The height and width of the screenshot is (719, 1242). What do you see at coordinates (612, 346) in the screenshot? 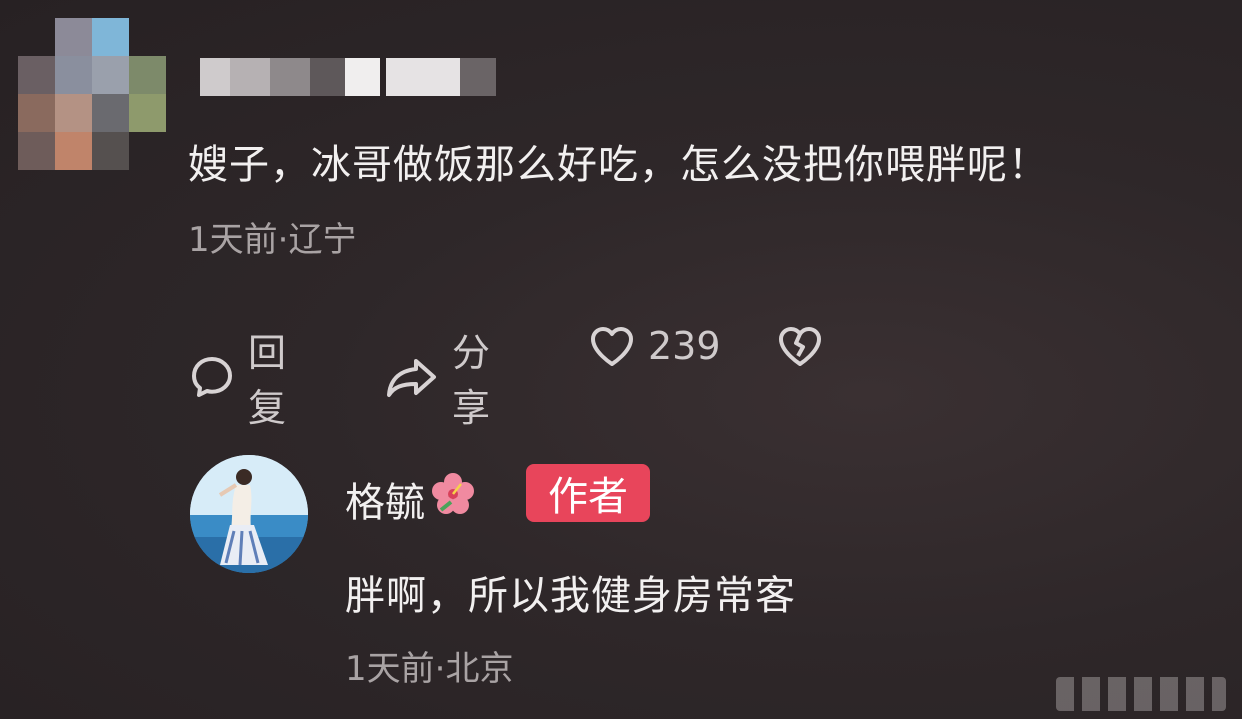
I see `heart-icon` at bounding box center [612, 346].